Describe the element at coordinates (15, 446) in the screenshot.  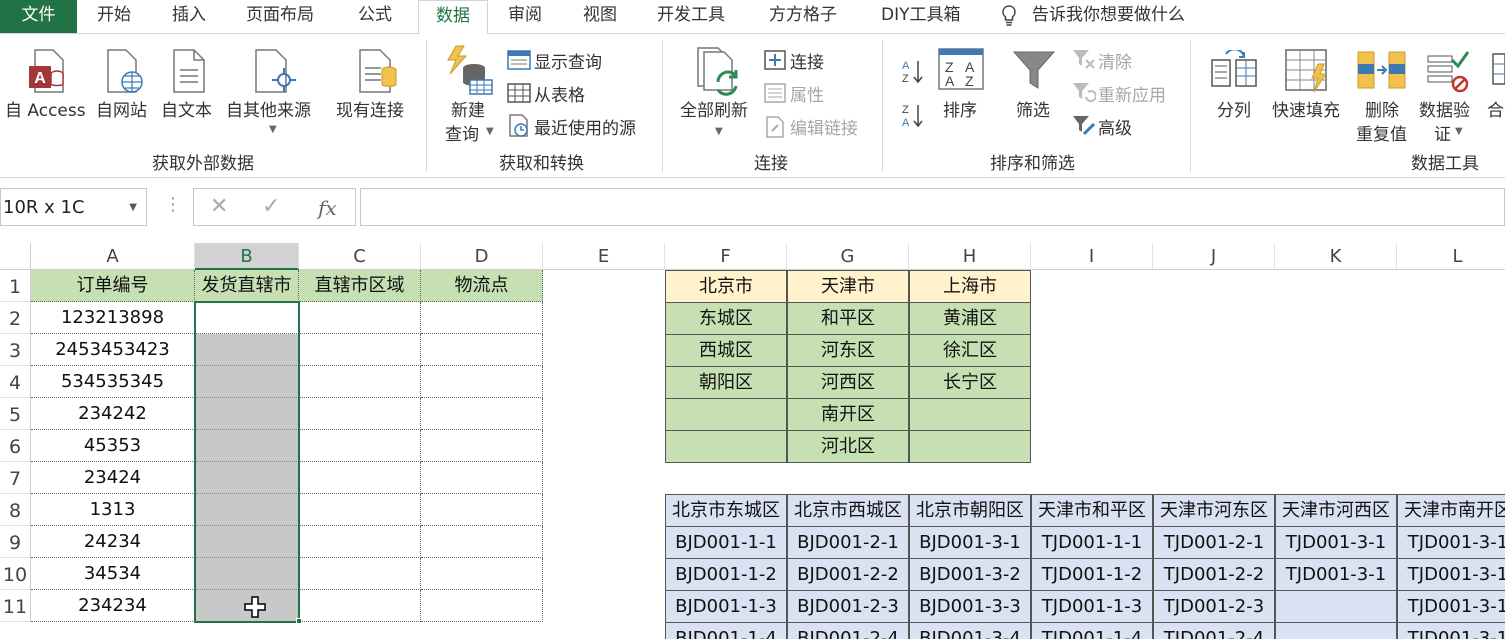
I see `row-header-6: 6` at that location.